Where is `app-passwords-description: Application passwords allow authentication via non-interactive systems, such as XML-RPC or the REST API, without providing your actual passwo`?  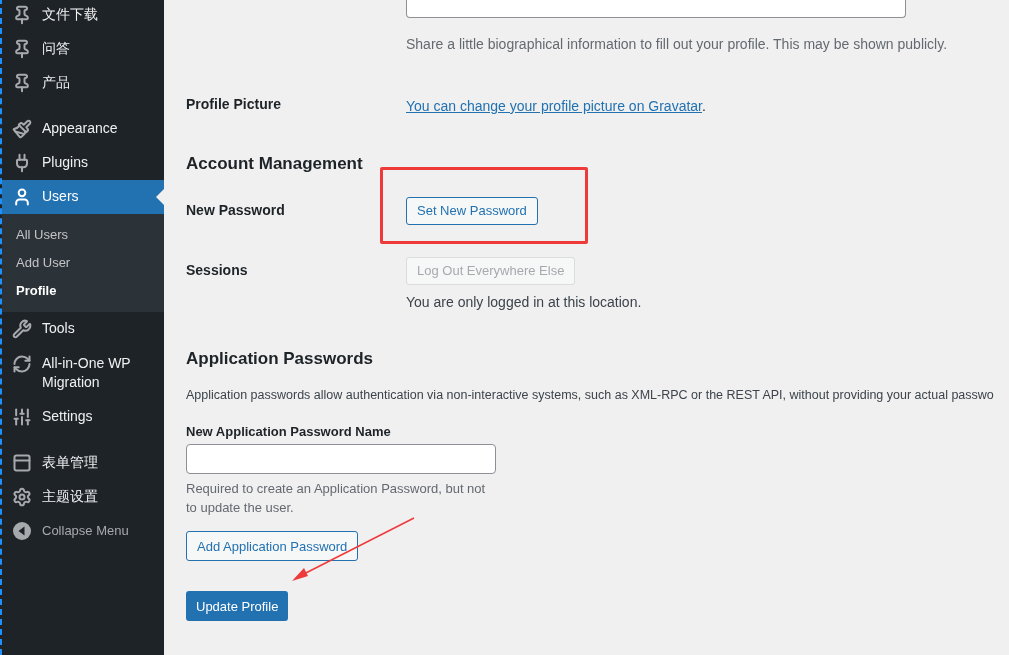
app-passwords-description: Application passwords allow authentication via non-interactive systems, such as XML-RPC or the REST API, without providing your actual passwo is located at coordinates (590, 395).